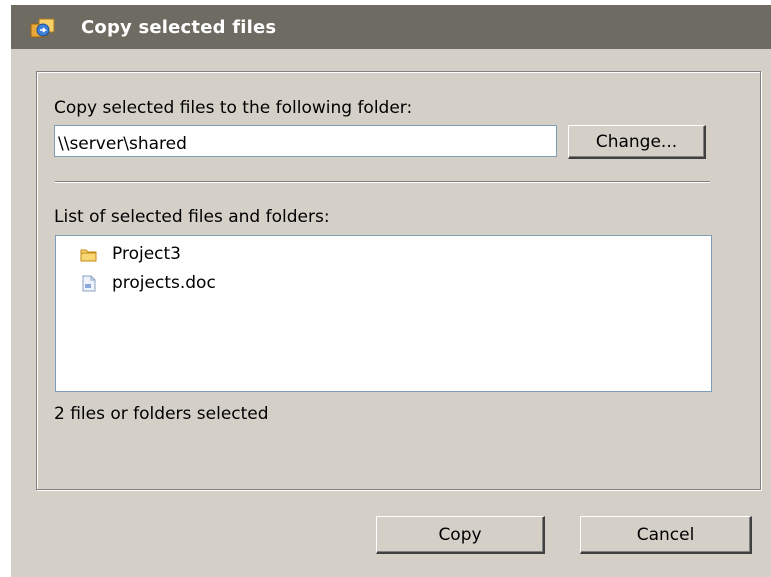 Image resolution: width=771 pixels, height=577 pixels. I want to click on separator, so click(382, 182).